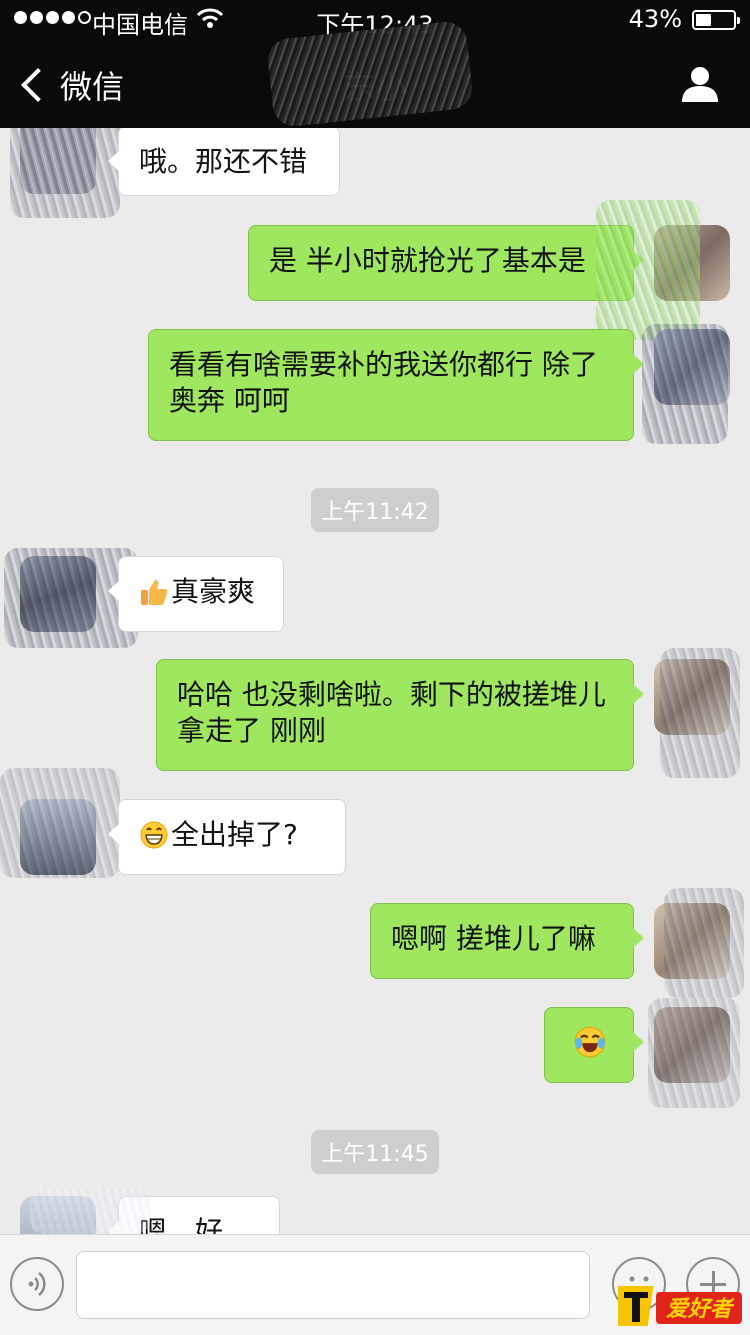 The image size is (750, 1335). Describe the element at coordinates (154, 592) in the screenshot. I see `thumbs-up-icon` at that location.